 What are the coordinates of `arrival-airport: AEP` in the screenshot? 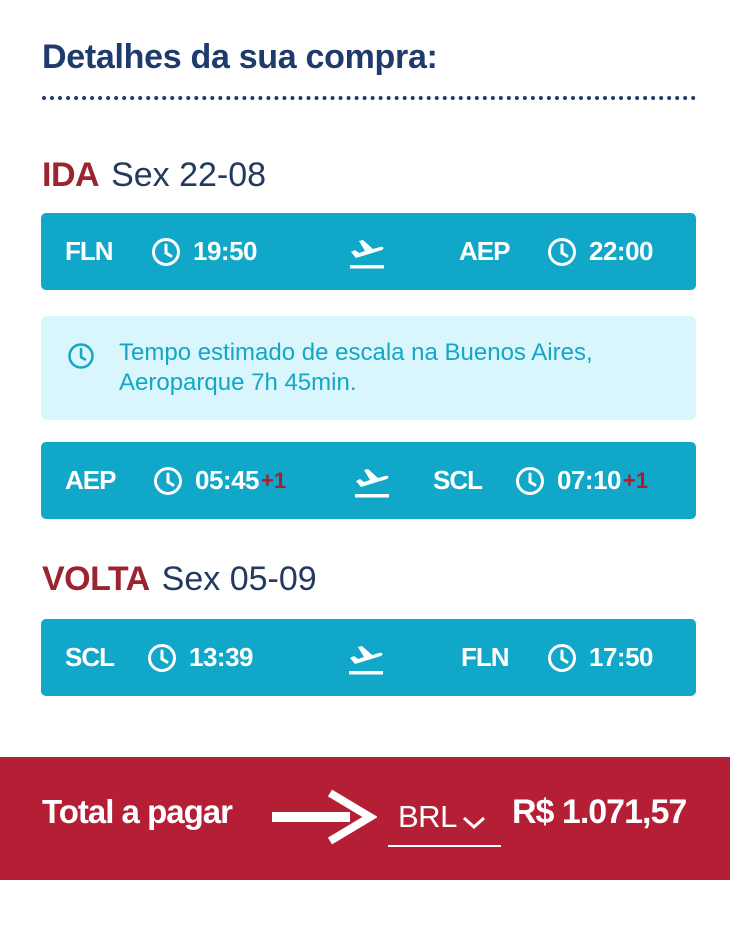 It's located at (484, 251).